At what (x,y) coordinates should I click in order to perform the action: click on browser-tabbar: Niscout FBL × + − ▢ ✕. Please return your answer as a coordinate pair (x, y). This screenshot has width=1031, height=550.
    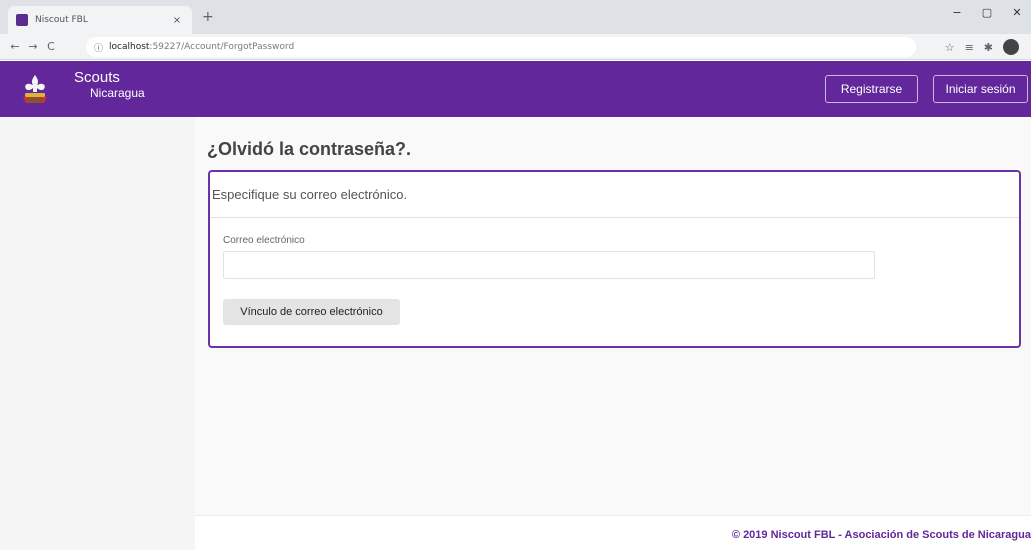
    Looking at the image, I should click on (515, 17).